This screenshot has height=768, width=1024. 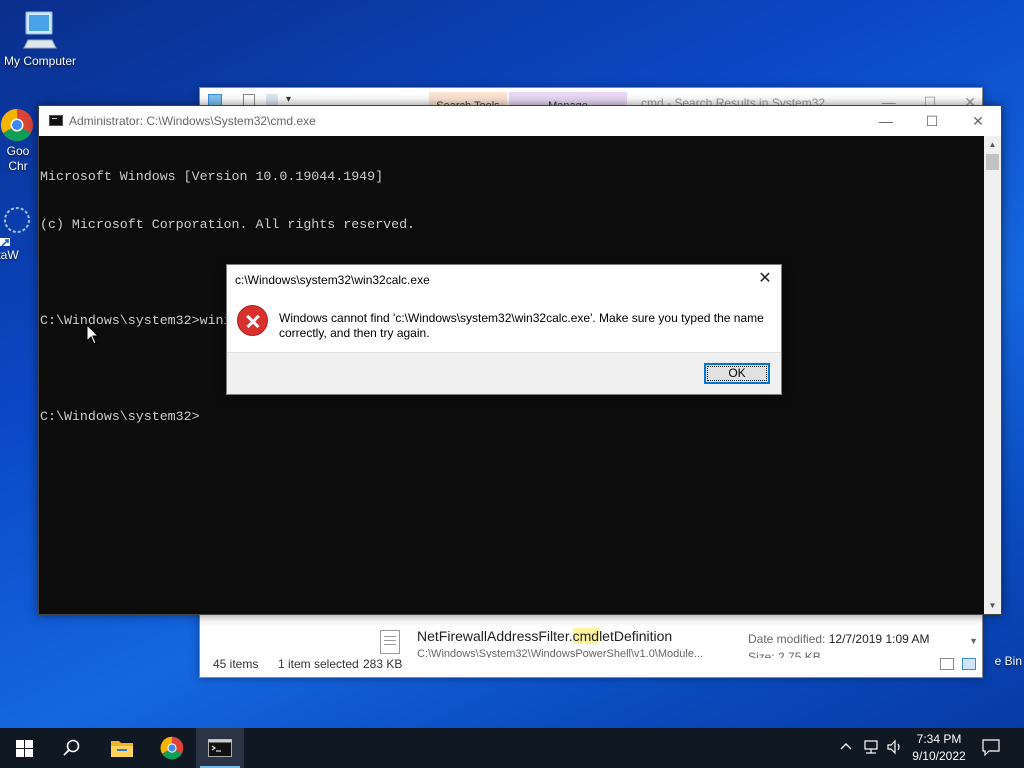 What do you see at coordinates (939, 748) in the screenshot?
I see `taskbar-clock: 7:34 PM 9/10/2022` at bounding box center [939, 748].